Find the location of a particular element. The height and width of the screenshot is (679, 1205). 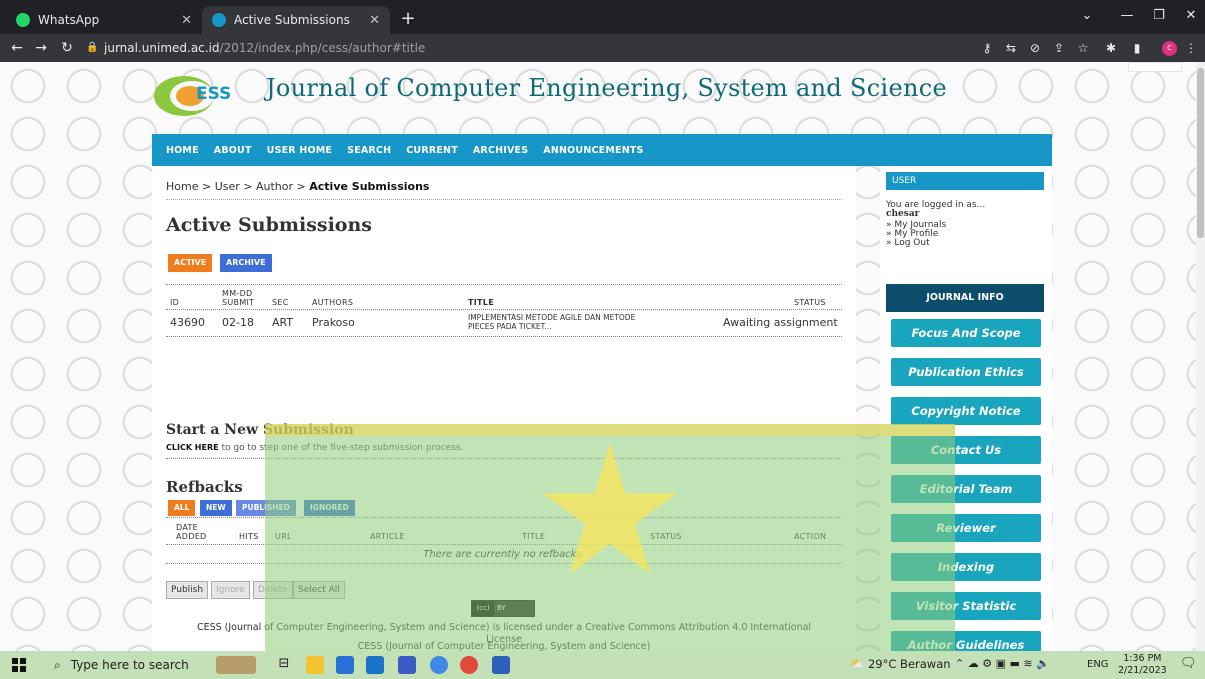

taskbar-search-box: ⌕ Type here to search is located at coordinates (125, 665).